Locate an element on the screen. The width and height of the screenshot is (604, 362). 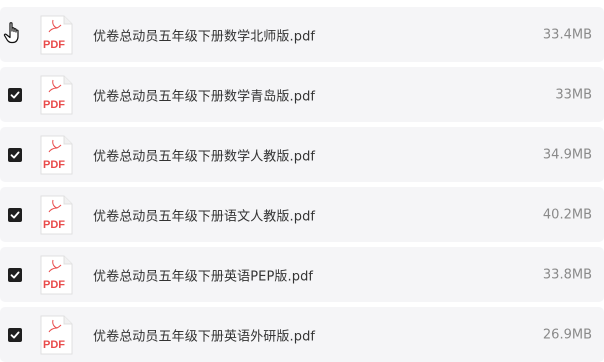
file-name: 优卷总动员五年级下册英语外研版.pdf is located at coordinates (204, 334).